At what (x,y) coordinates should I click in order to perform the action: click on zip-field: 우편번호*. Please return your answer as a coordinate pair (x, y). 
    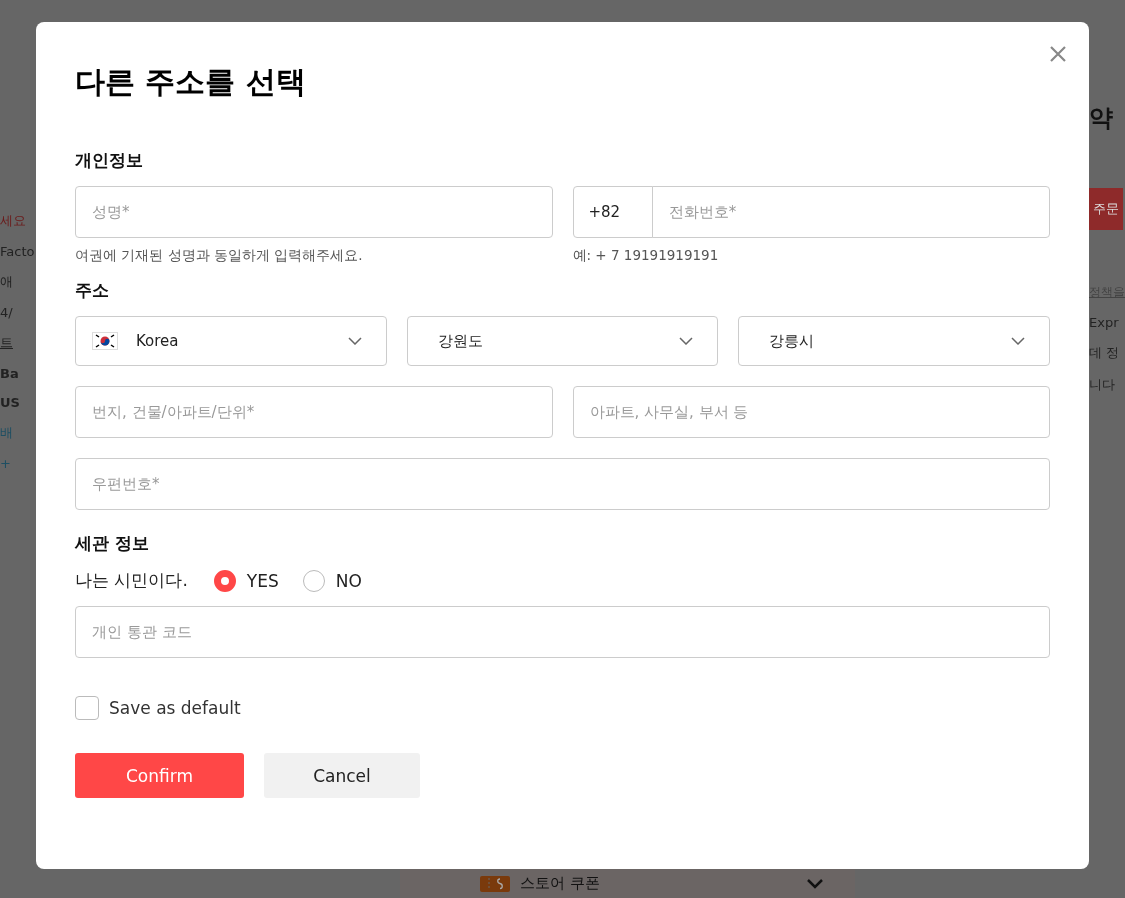
    Looking at the image, I should click on (562, 484).